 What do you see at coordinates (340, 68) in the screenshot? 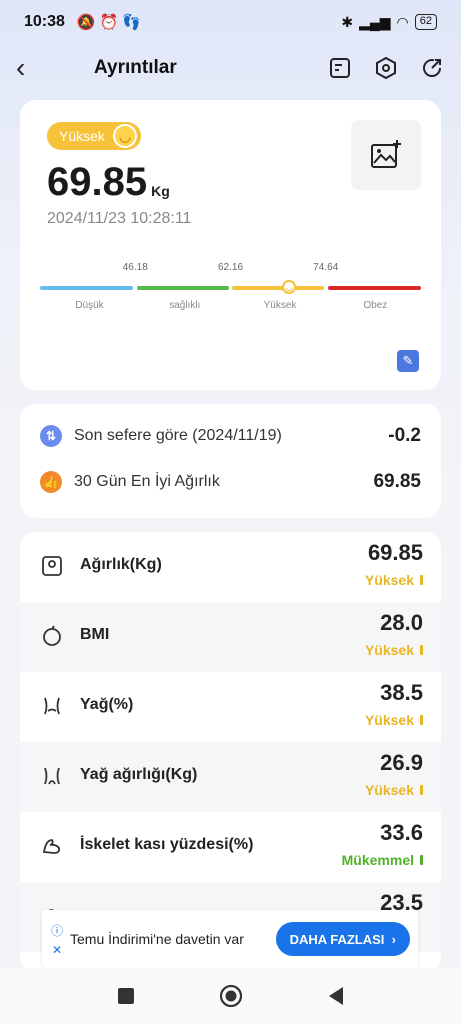
I see `notes-icon` at bounding box center [340, 68].